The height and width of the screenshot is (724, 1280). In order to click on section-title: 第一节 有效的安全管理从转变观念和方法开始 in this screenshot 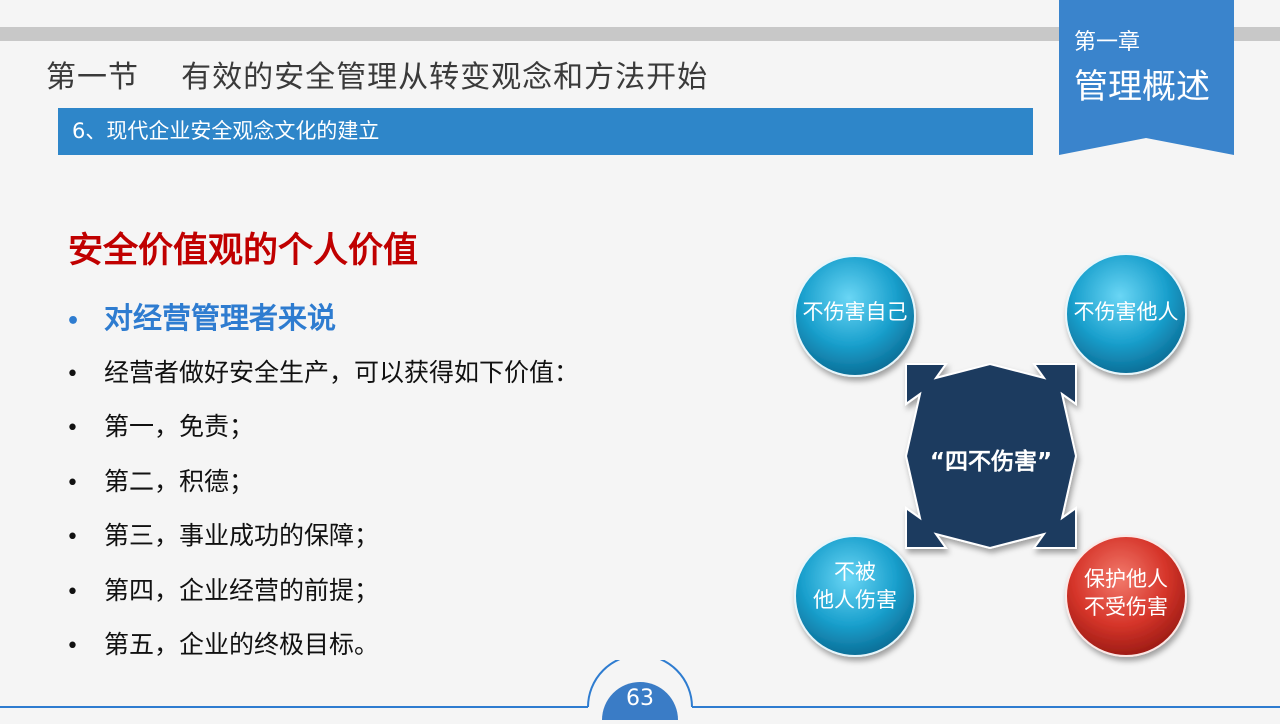, I will do `click(377, 77)`.